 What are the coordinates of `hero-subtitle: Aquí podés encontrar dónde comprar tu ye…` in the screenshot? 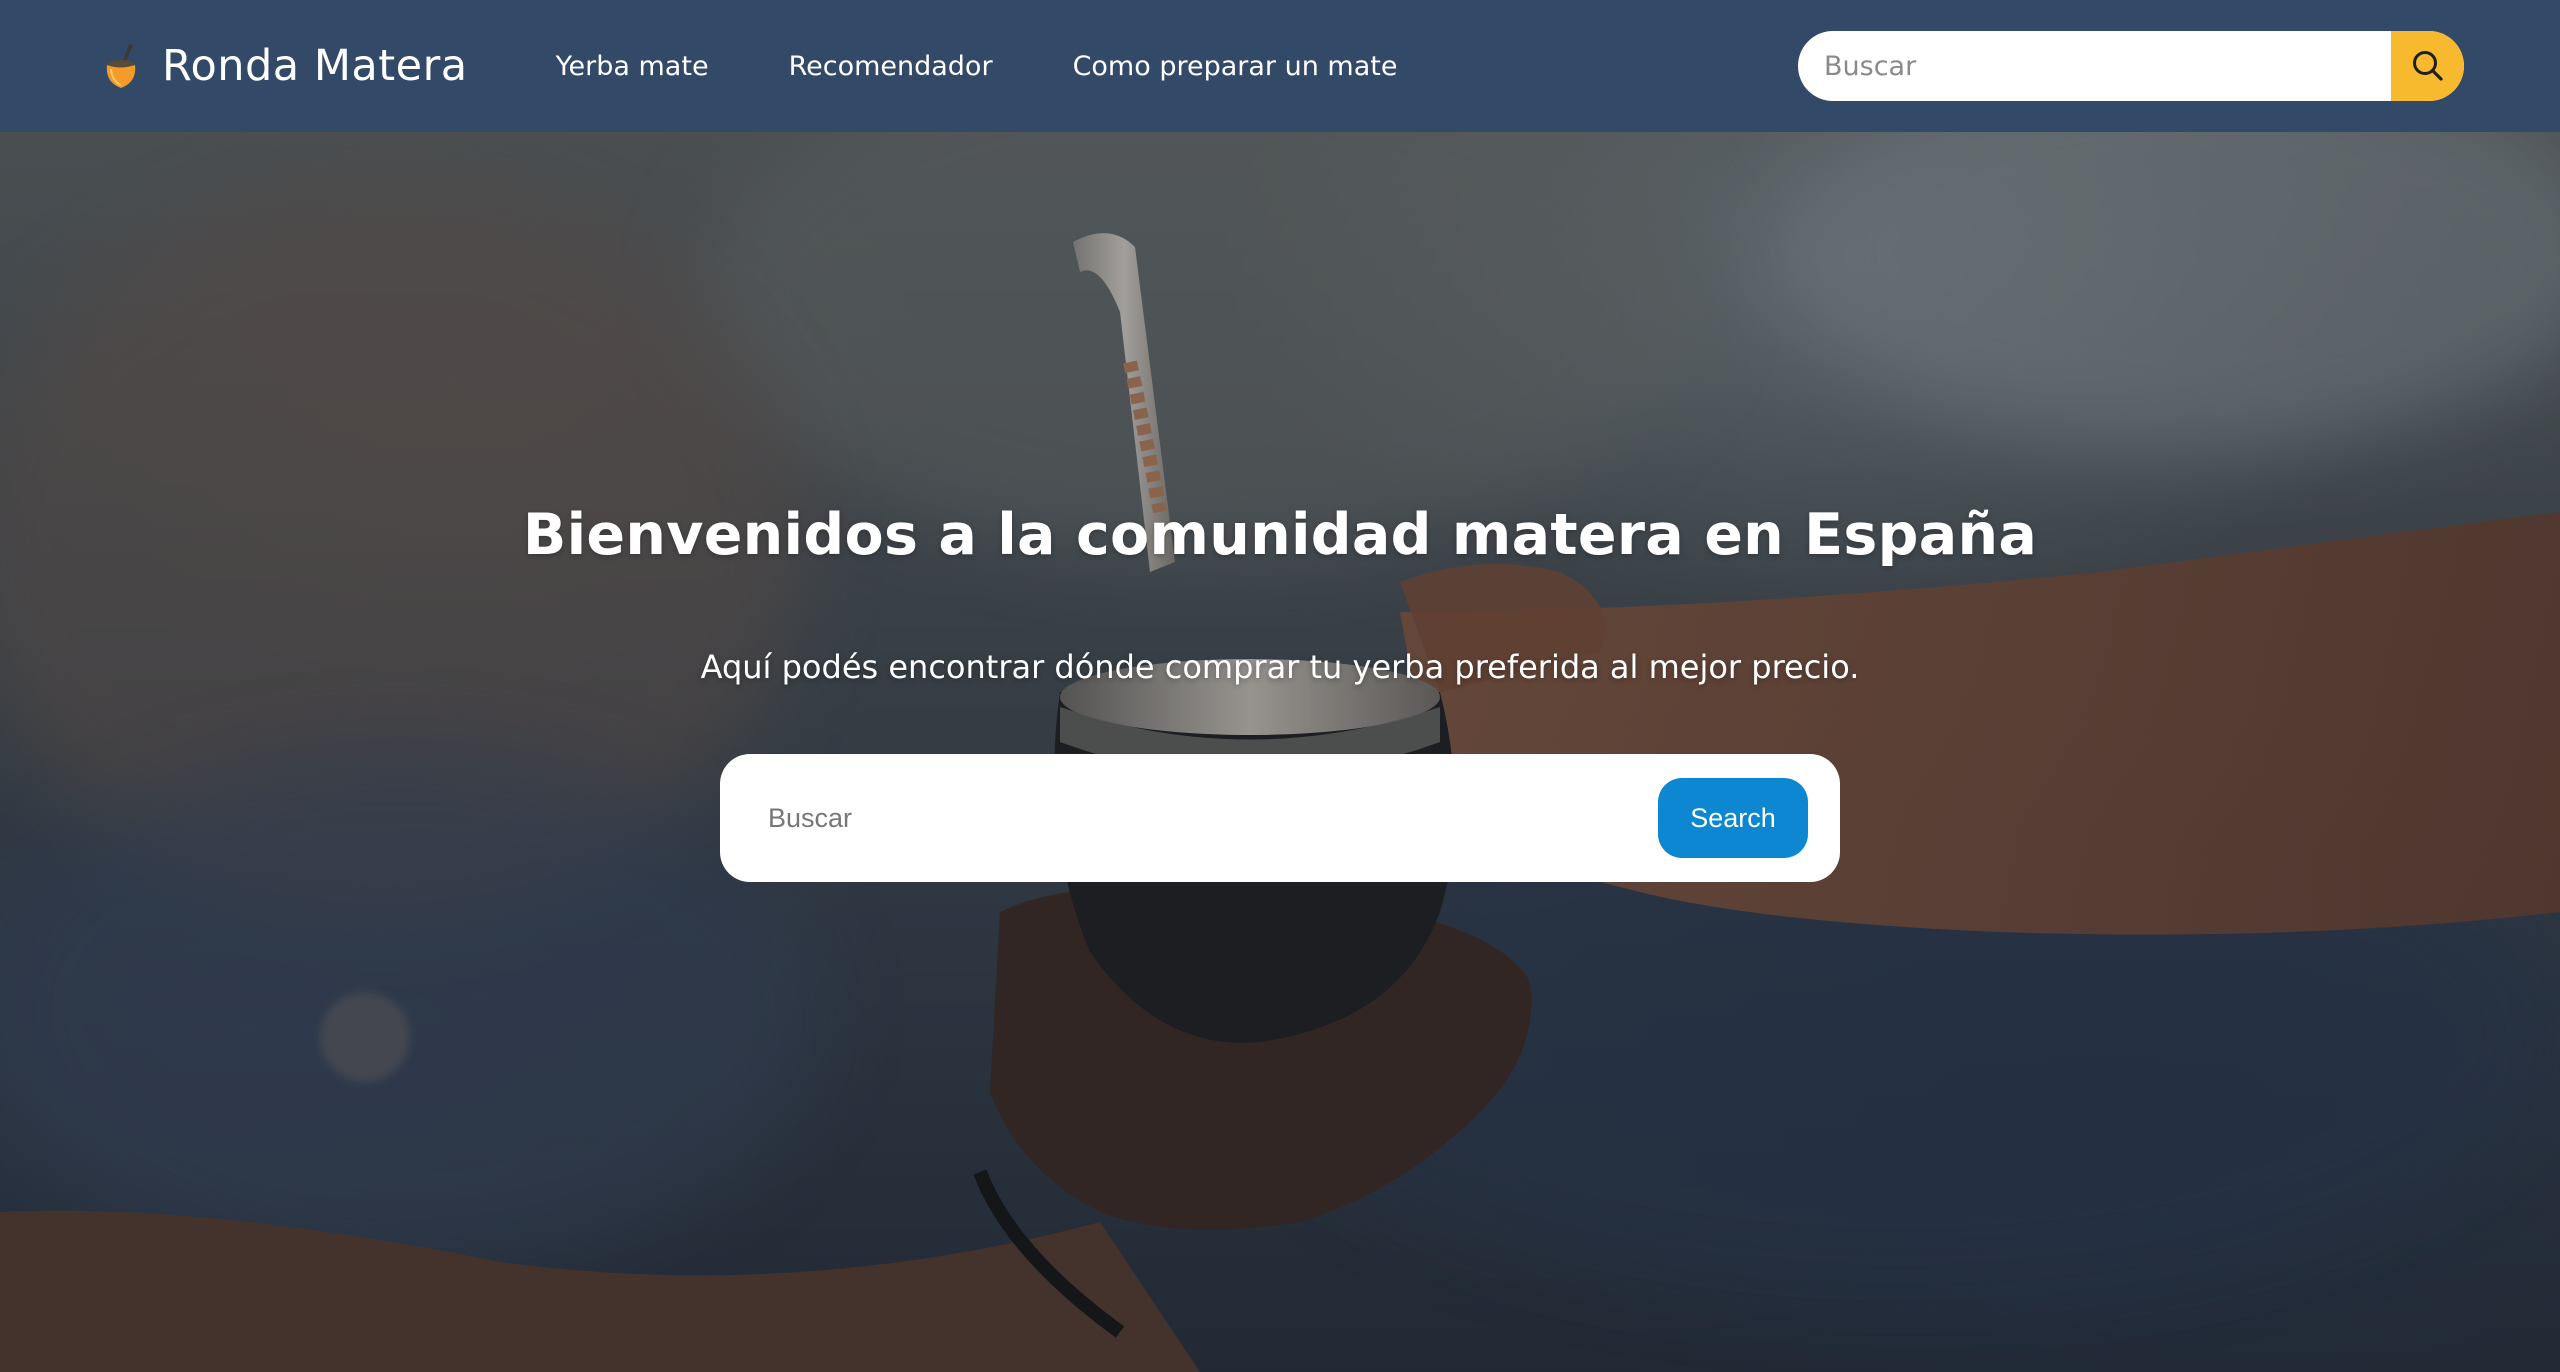 It's located at (1280, 667).